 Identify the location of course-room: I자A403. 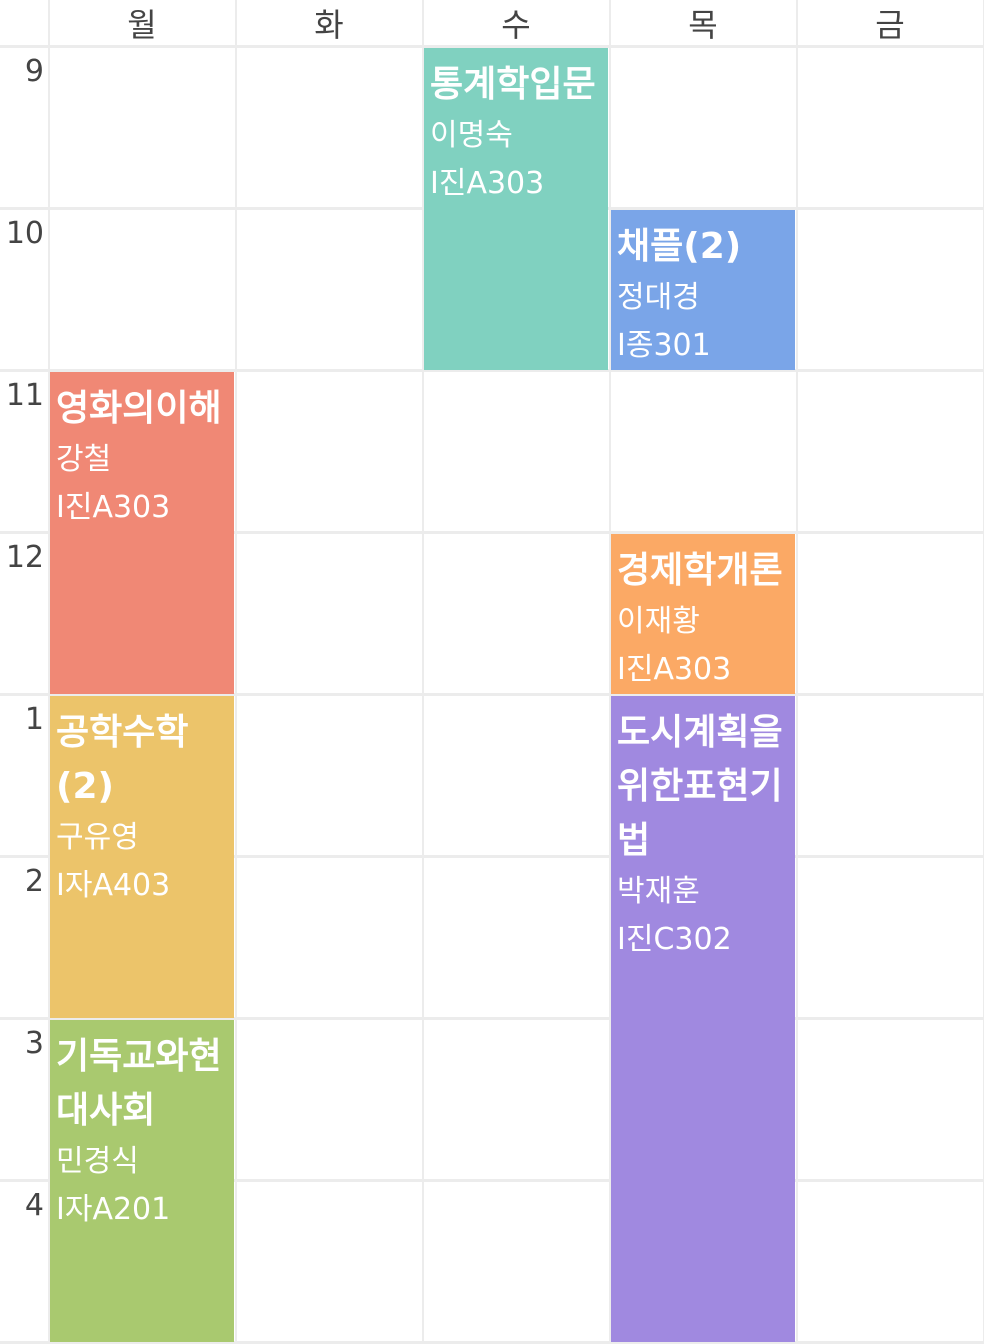
(113, 885).